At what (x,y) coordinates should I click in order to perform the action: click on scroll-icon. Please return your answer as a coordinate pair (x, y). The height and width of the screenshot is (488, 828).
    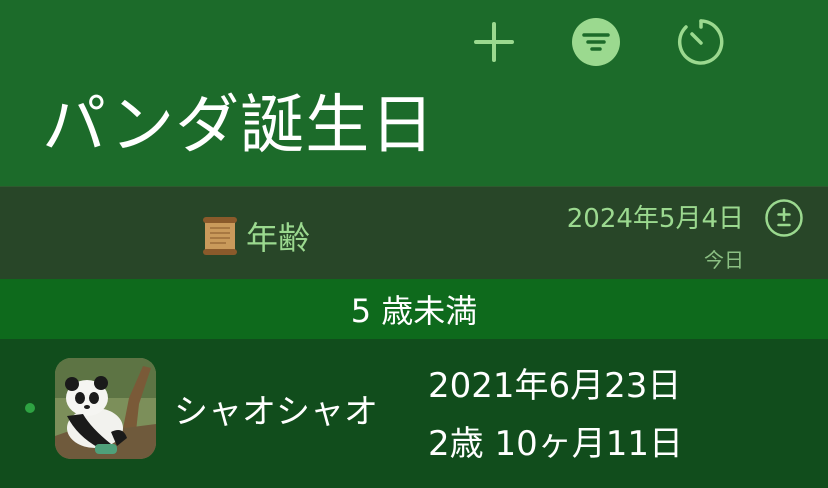
    Looking at the image, I should click on (220, 236).